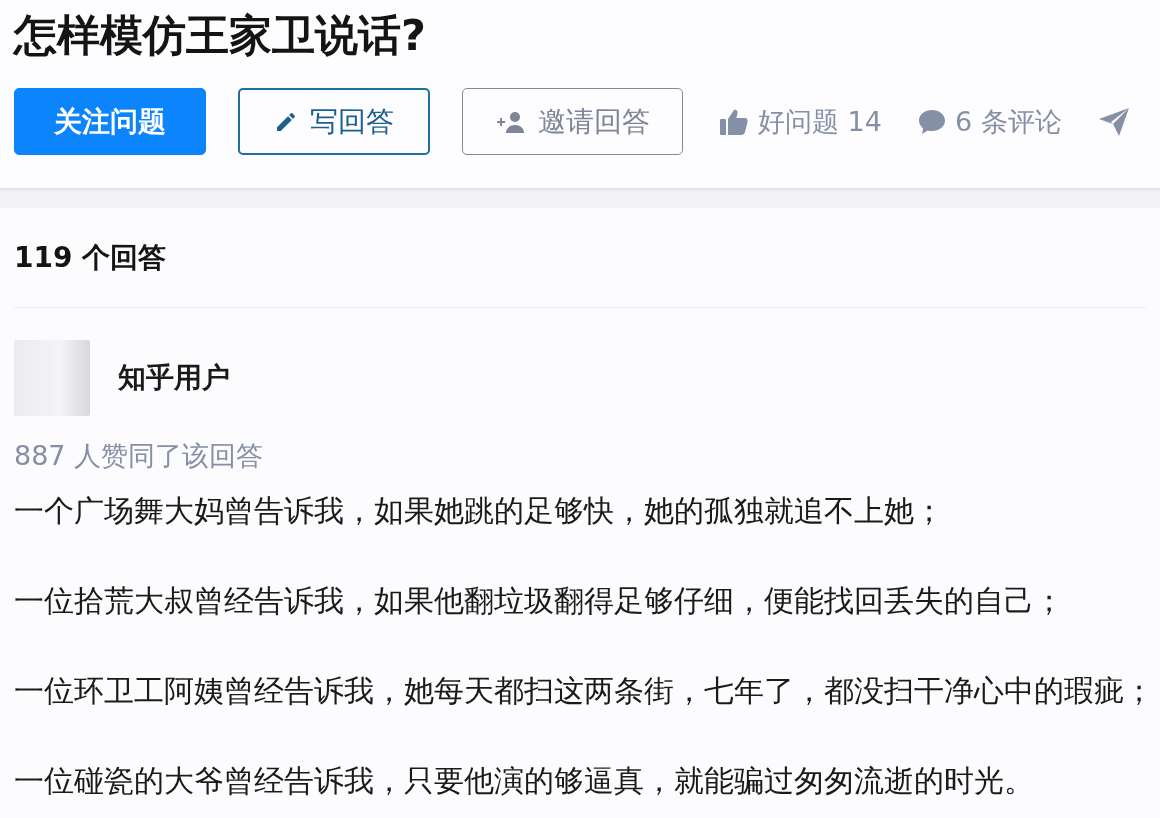  I want to click on write-answer-button: 写回答, so click(334, 121).